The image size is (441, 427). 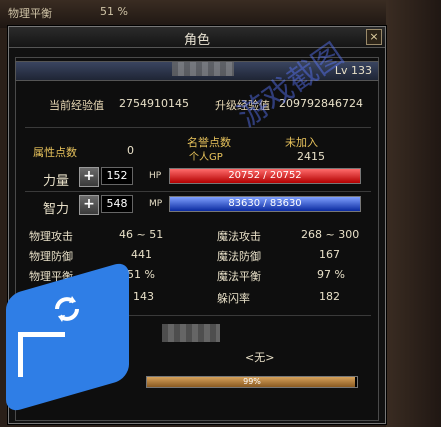 I want to click on dodge-label: 躲闪率, so click(x=233, y=298).